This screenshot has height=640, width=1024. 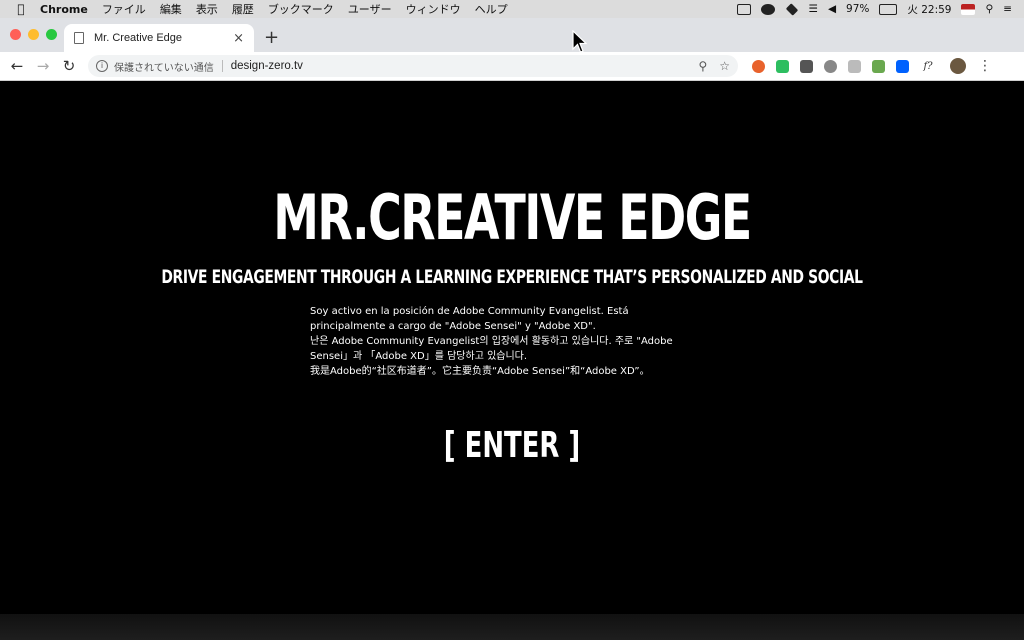 I want to click on menu-people: ユーザー, so click(x=370, y=9).